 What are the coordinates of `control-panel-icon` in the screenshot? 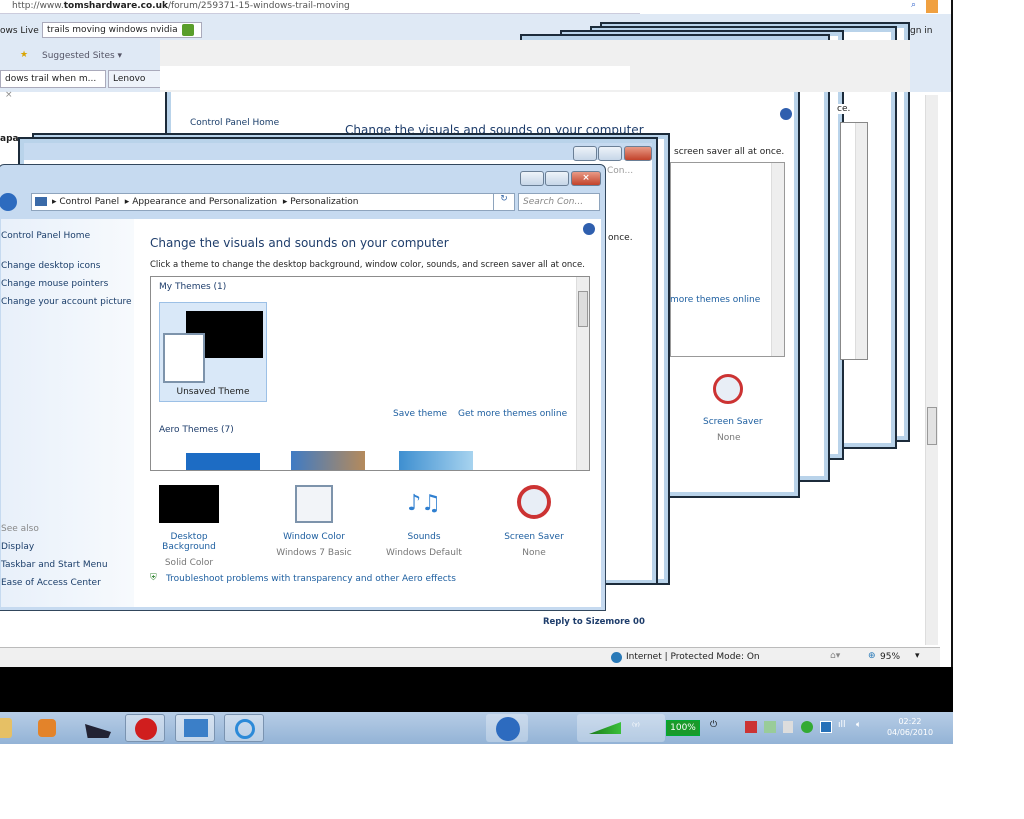 It's located at (196, 728).